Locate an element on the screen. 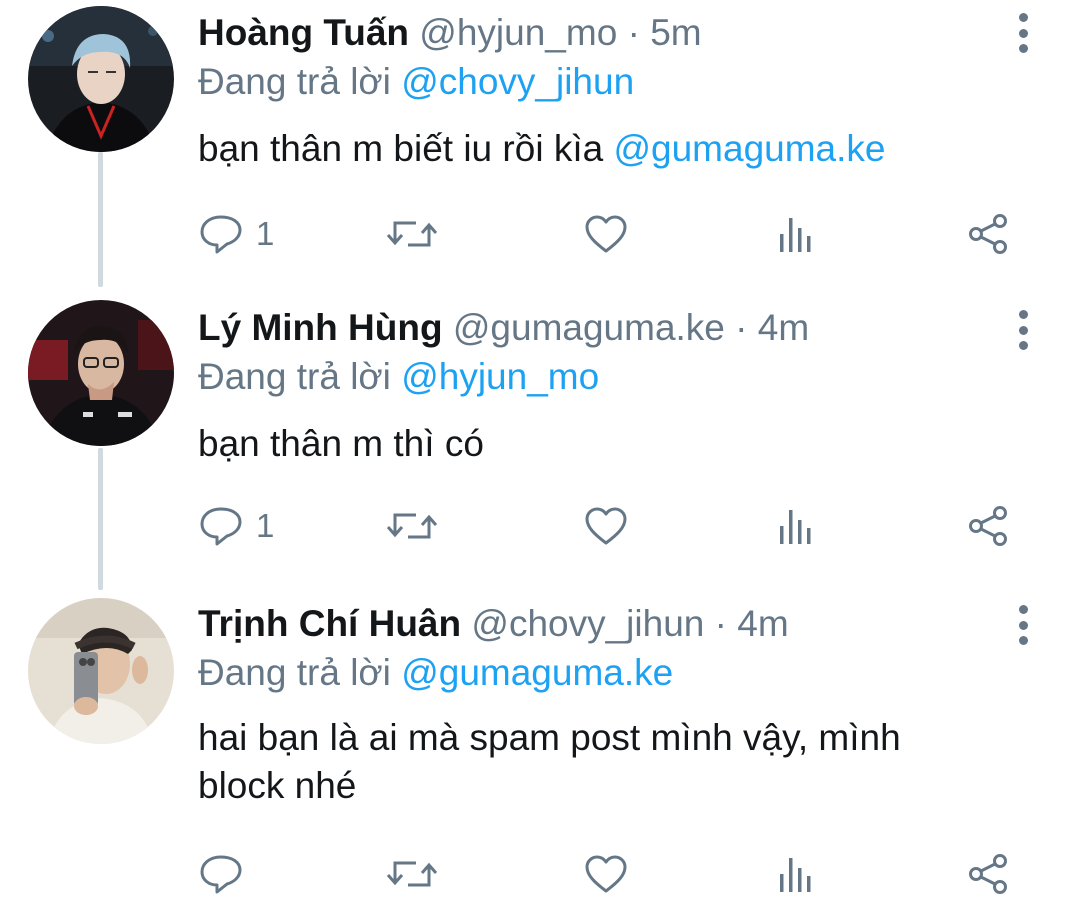  tweet-text: bạn thân m thì có is located at coordinates (604, 444).